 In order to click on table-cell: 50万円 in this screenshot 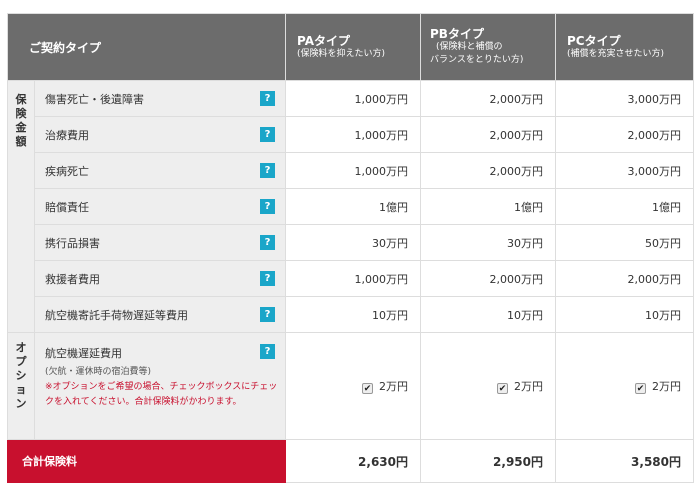, I will do `click(625, 242)`.